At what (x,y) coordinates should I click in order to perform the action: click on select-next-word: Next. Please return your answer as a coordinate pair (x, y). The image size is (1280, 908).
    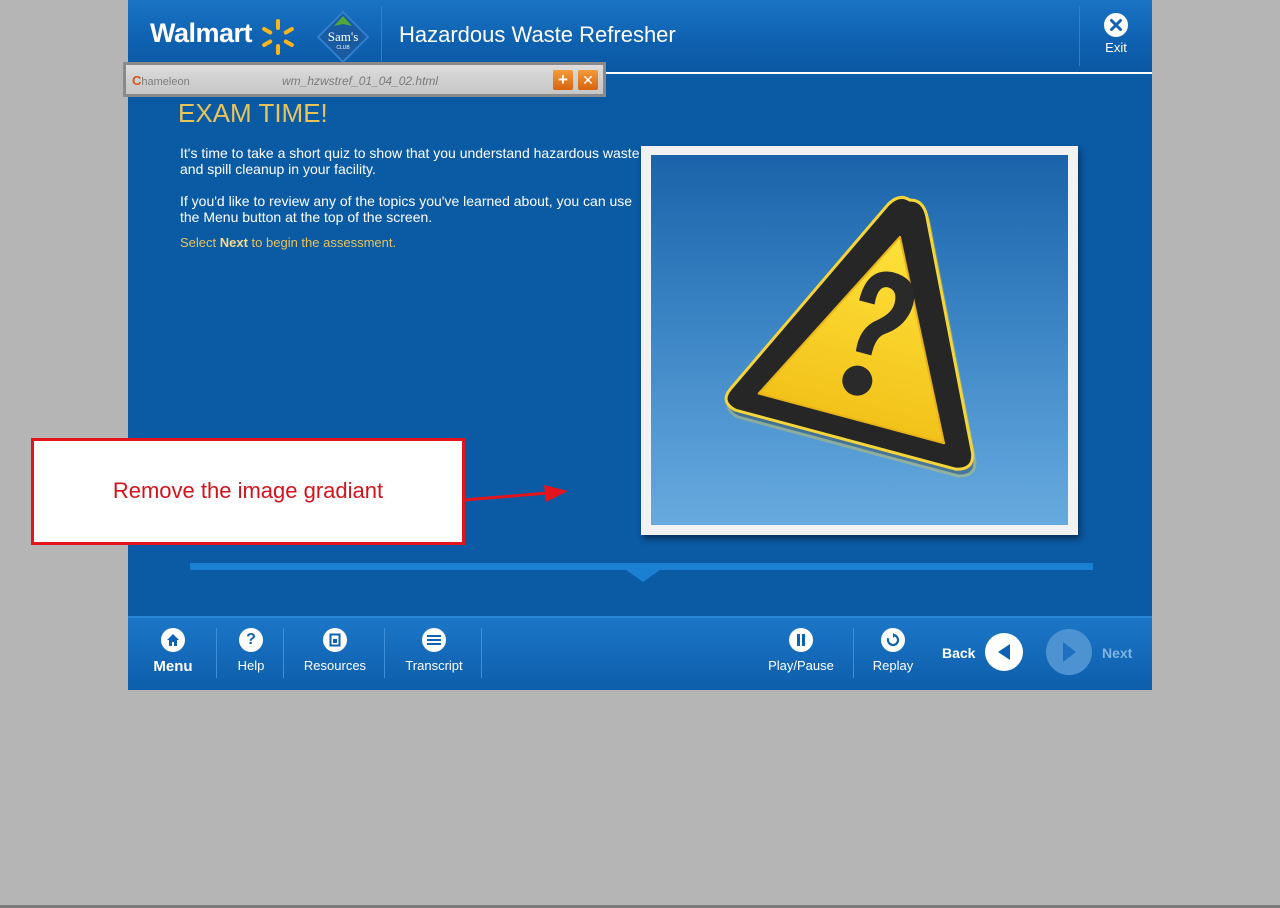
    Looking at the image, I should click on (233, 242).